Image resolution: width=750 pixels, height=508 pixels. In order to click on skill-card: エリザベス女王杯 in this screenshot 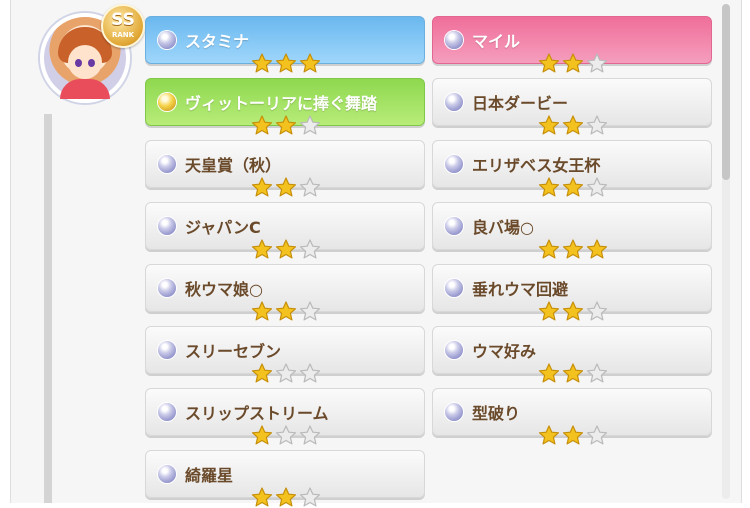, I will do `click(572, 168)`.